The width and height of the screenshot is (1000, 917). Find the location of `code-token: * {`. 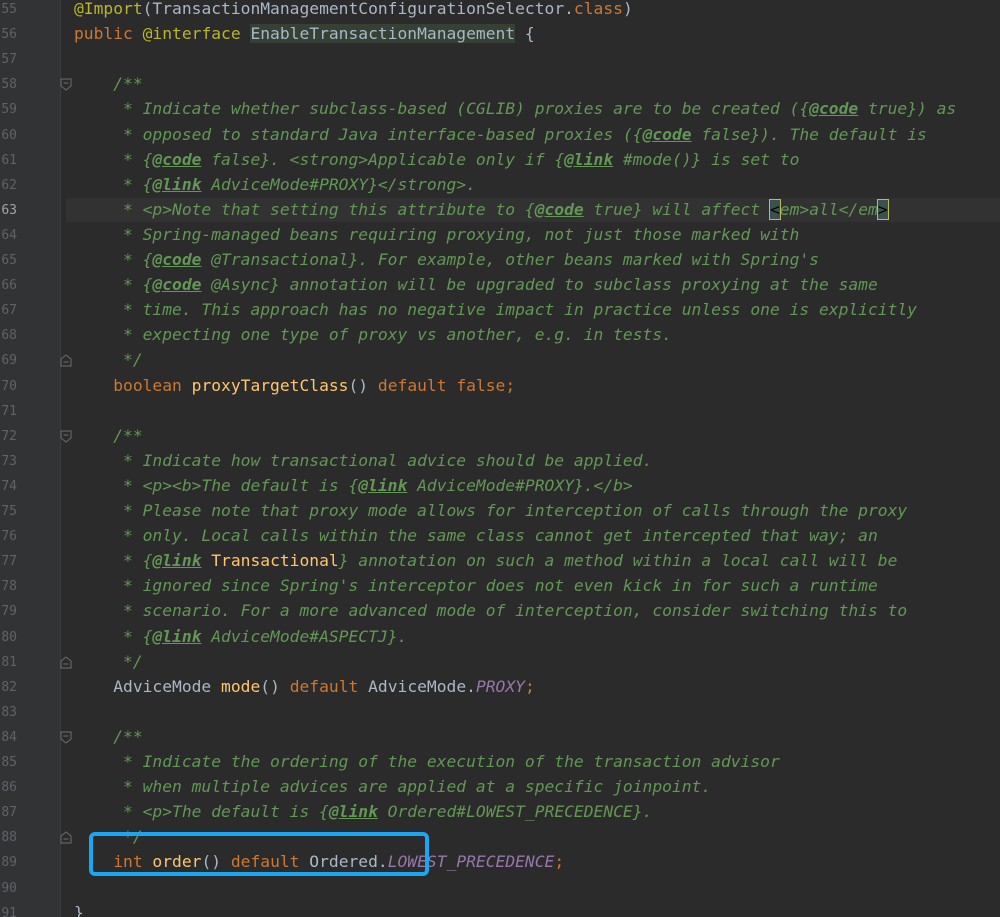

code-token: * { is located at coordinates (113, 159).